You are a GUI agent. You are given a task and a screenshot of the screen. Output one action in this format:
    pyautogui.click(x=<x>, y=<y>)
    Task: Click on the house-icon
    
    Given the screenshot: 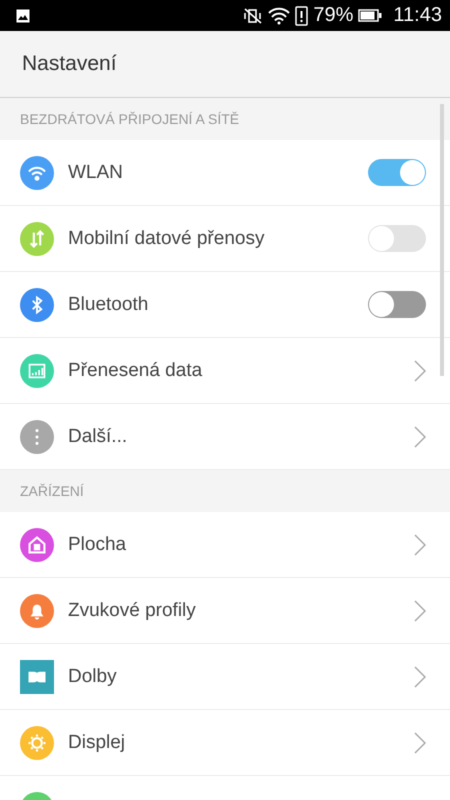 What is the action you would take?
    pyautogui.click(x=37, y=545)
    